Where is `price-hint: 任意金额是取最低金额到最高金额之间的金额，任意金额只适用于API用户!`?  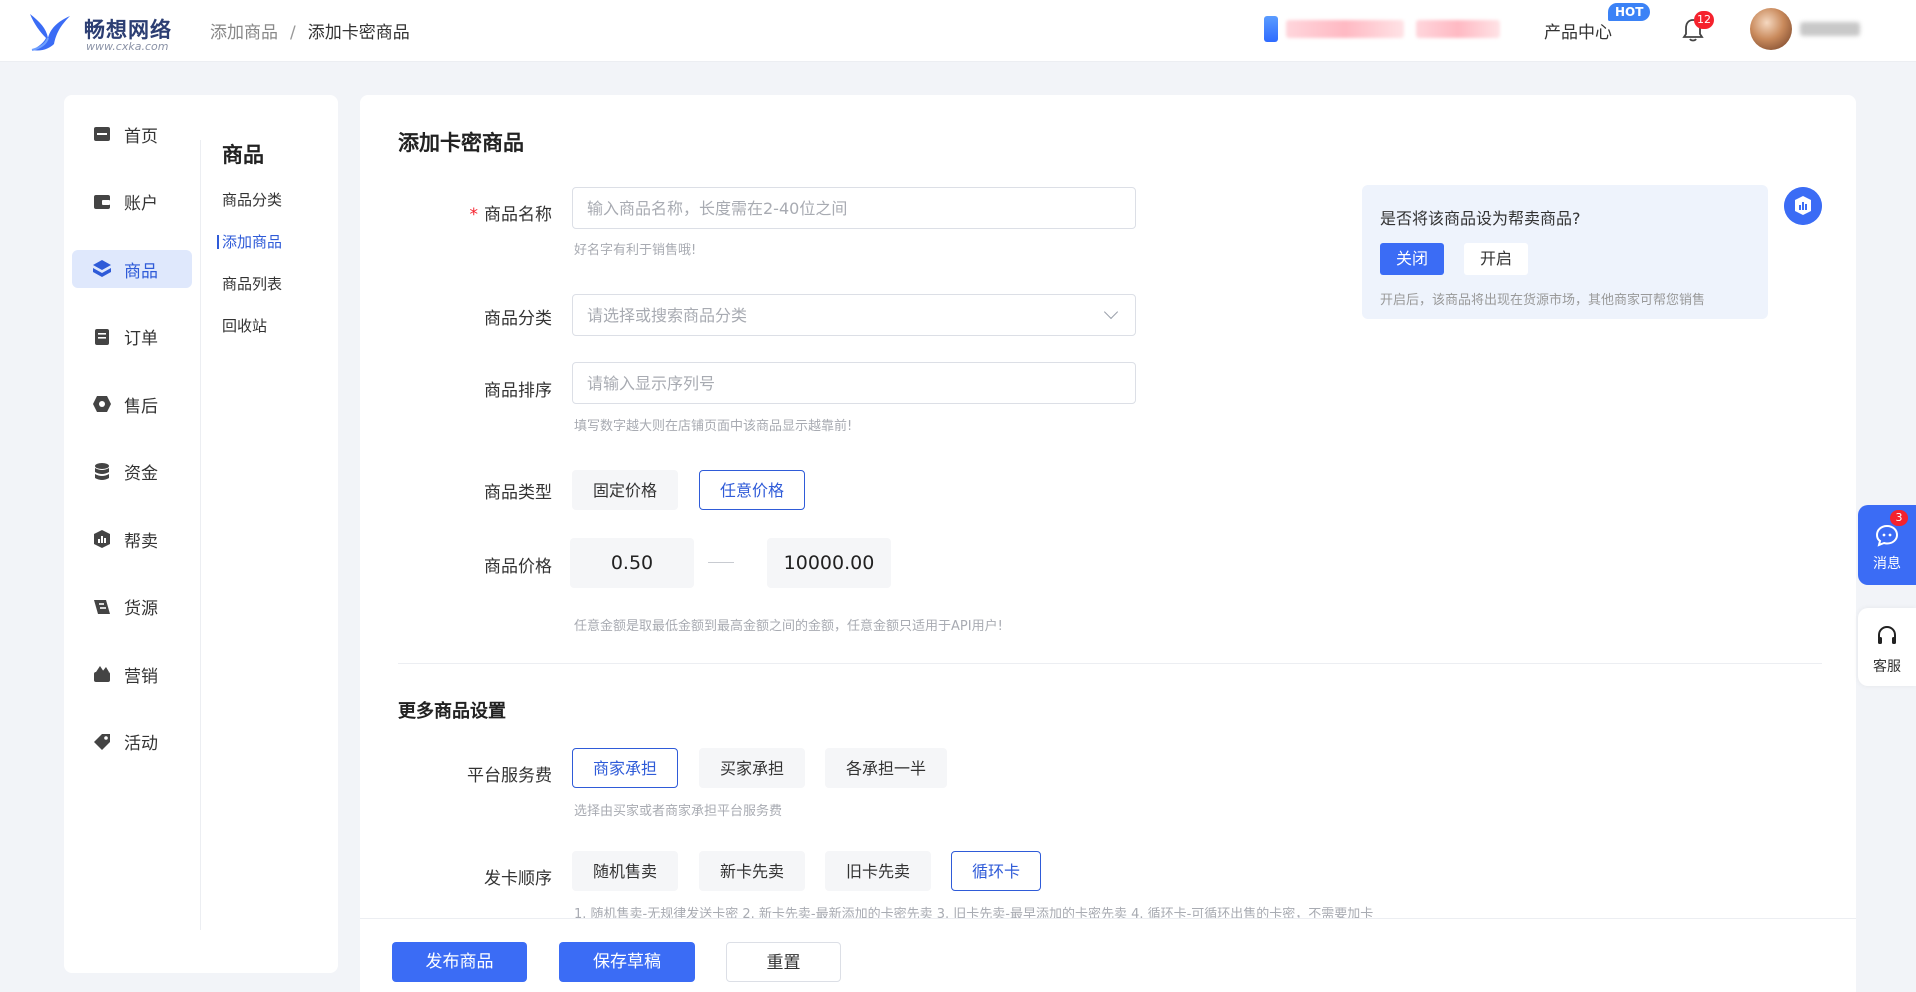 price-hint: 任意金额是取最低金额到最高金额之间的金额，任意金额只适用于API用户! is located at coordinates (788, 626).